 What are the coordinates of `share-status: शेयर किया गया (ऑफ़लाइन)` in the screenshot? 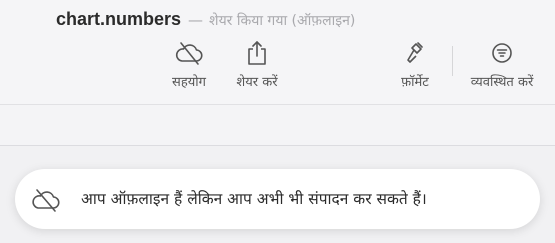 It's located at (282, 21).